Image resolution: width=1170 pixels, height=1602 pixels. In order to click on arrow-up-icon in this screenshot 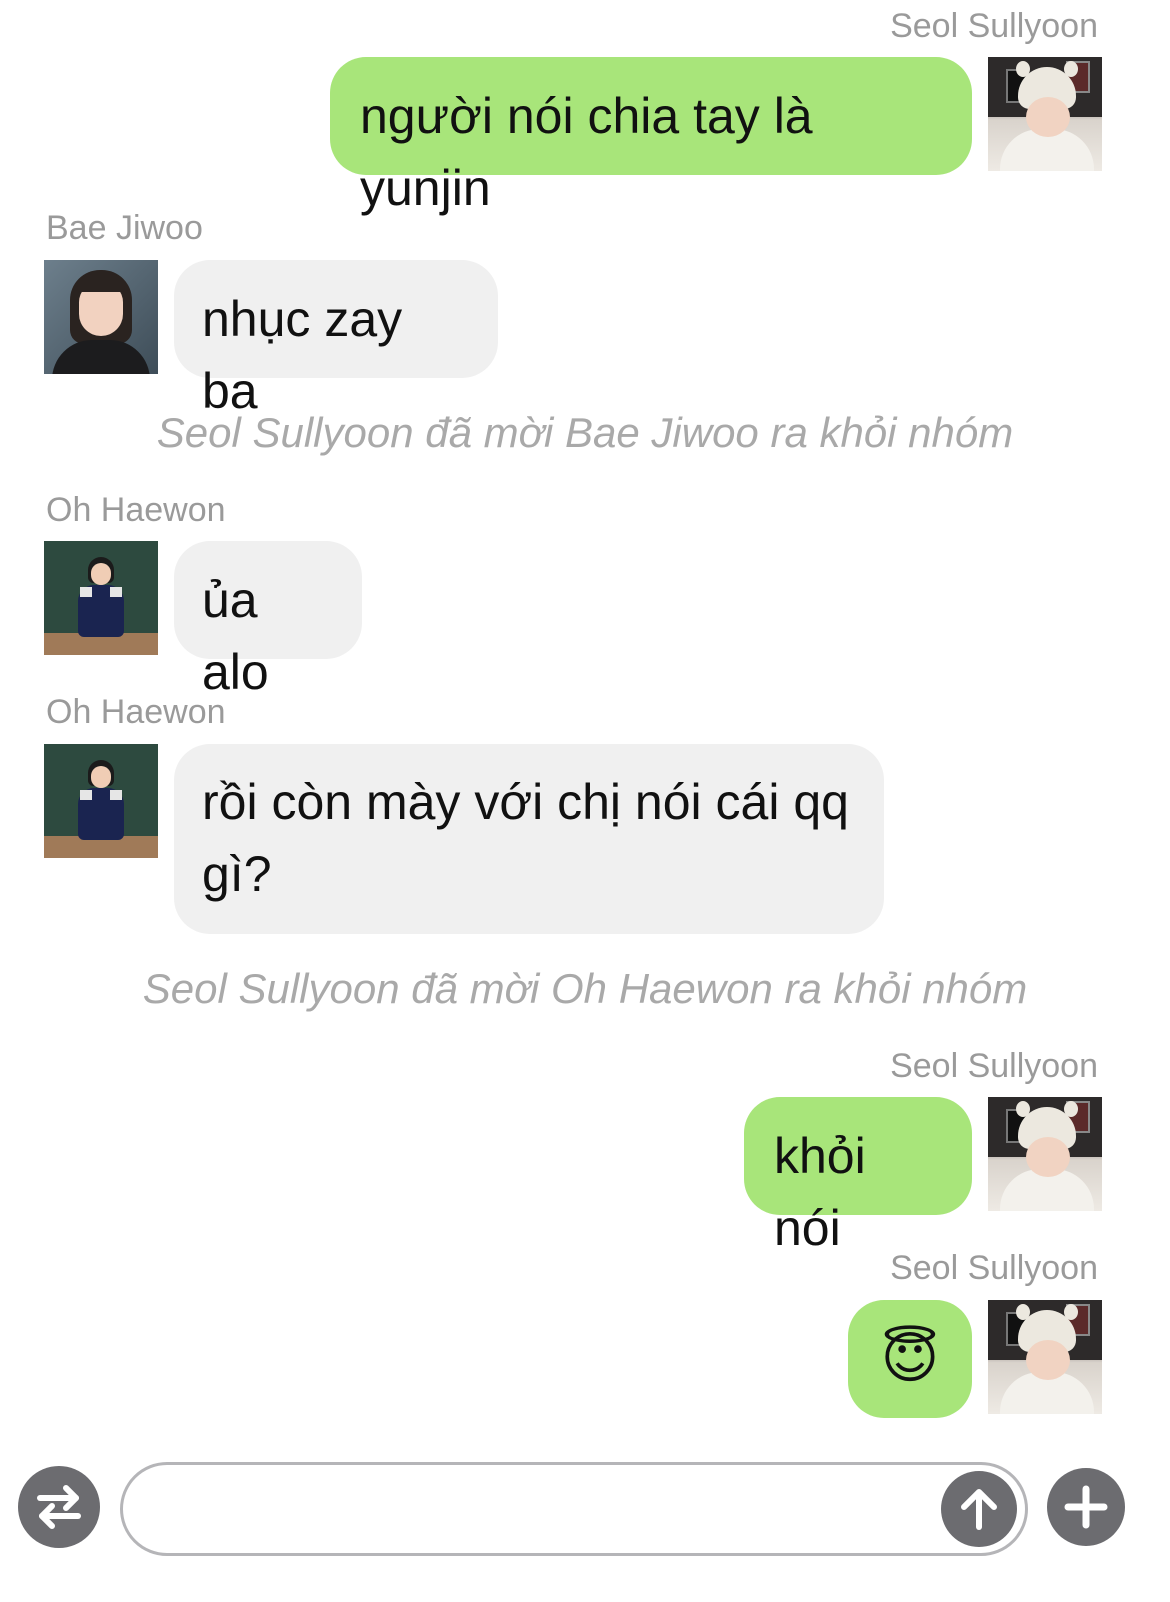, I will do `click(979, 1509)`.